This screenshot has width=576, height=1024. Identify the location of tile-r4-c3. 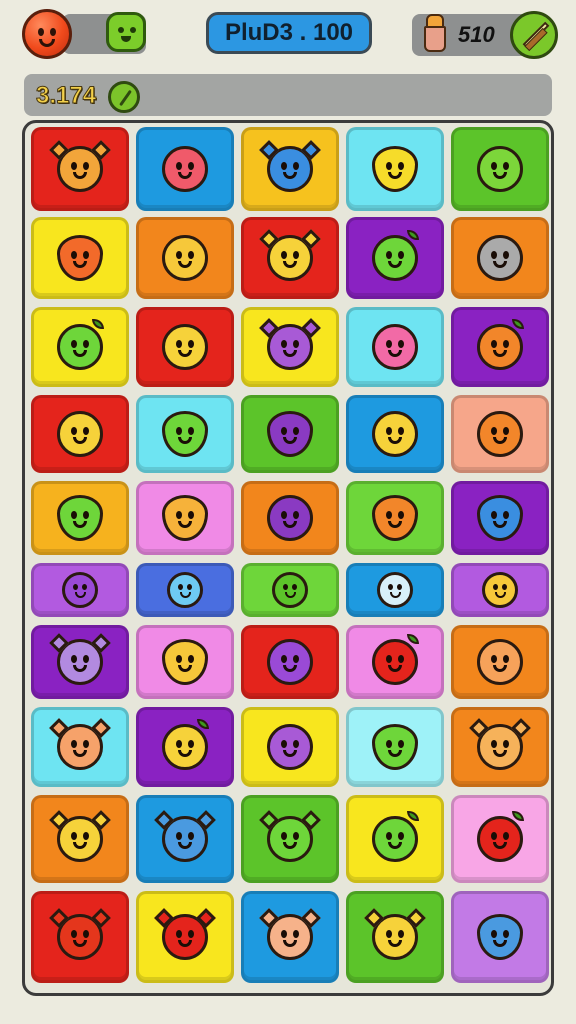
(290, 434).